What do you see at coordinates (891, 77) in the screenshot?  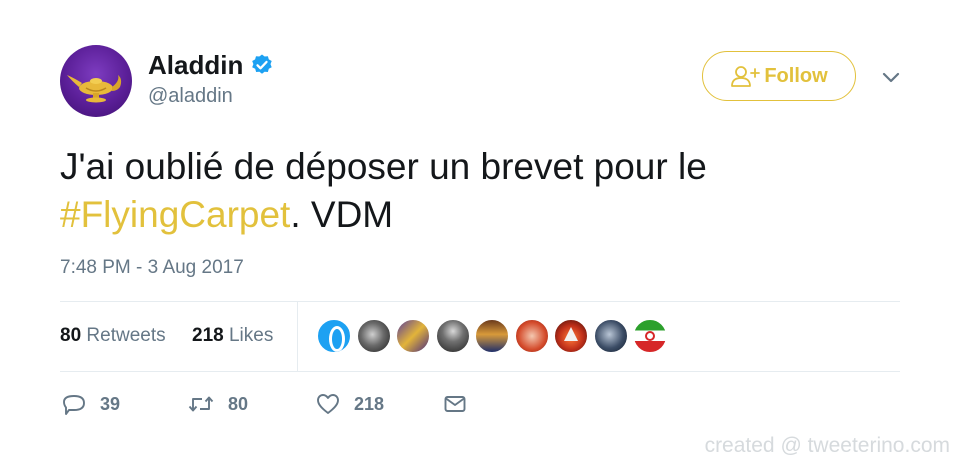 I see `chevron-down-icon` at bounding box center [891, 77].